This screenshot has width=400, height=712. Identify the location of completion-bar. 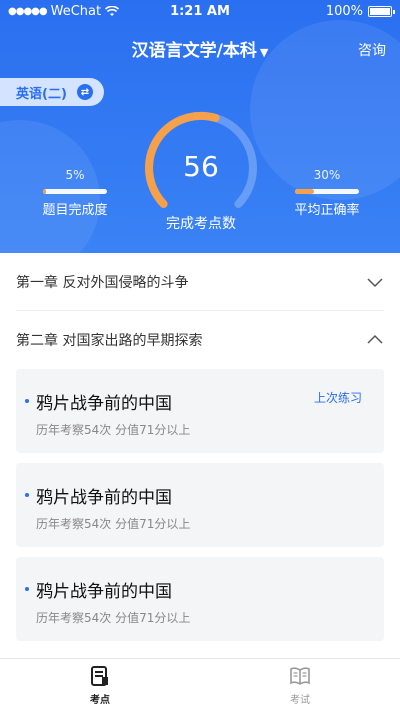
(75, 191).